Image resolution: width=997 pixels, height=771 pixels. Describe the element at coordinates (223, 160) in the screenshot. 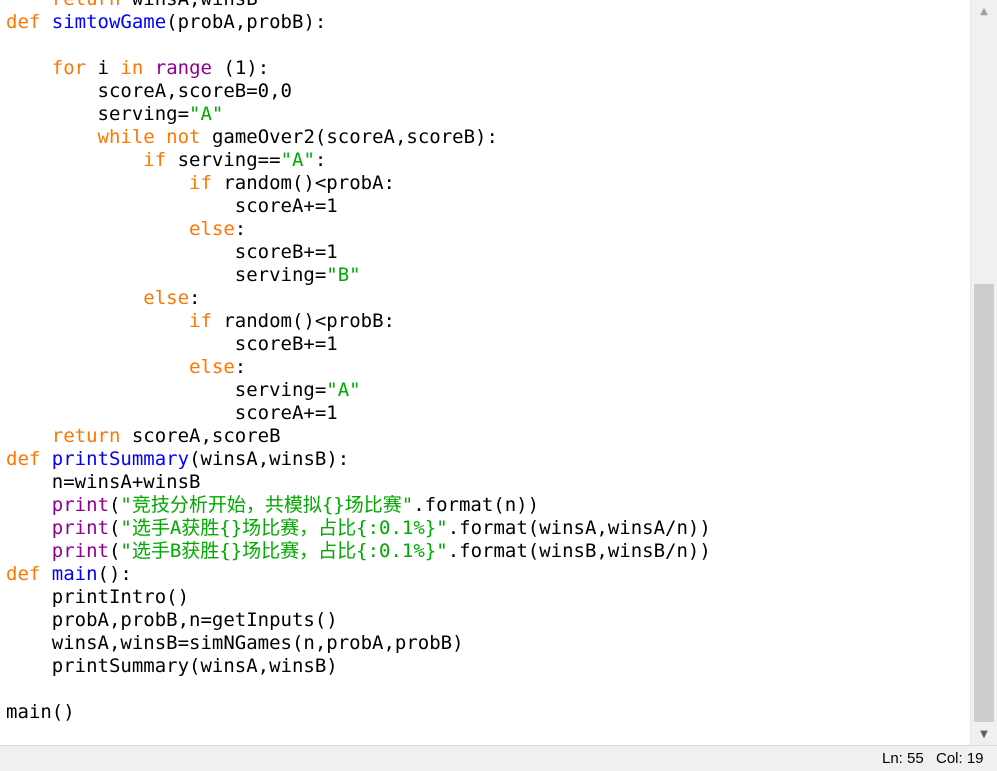

I see `code-token-plain: serving==` at that location.